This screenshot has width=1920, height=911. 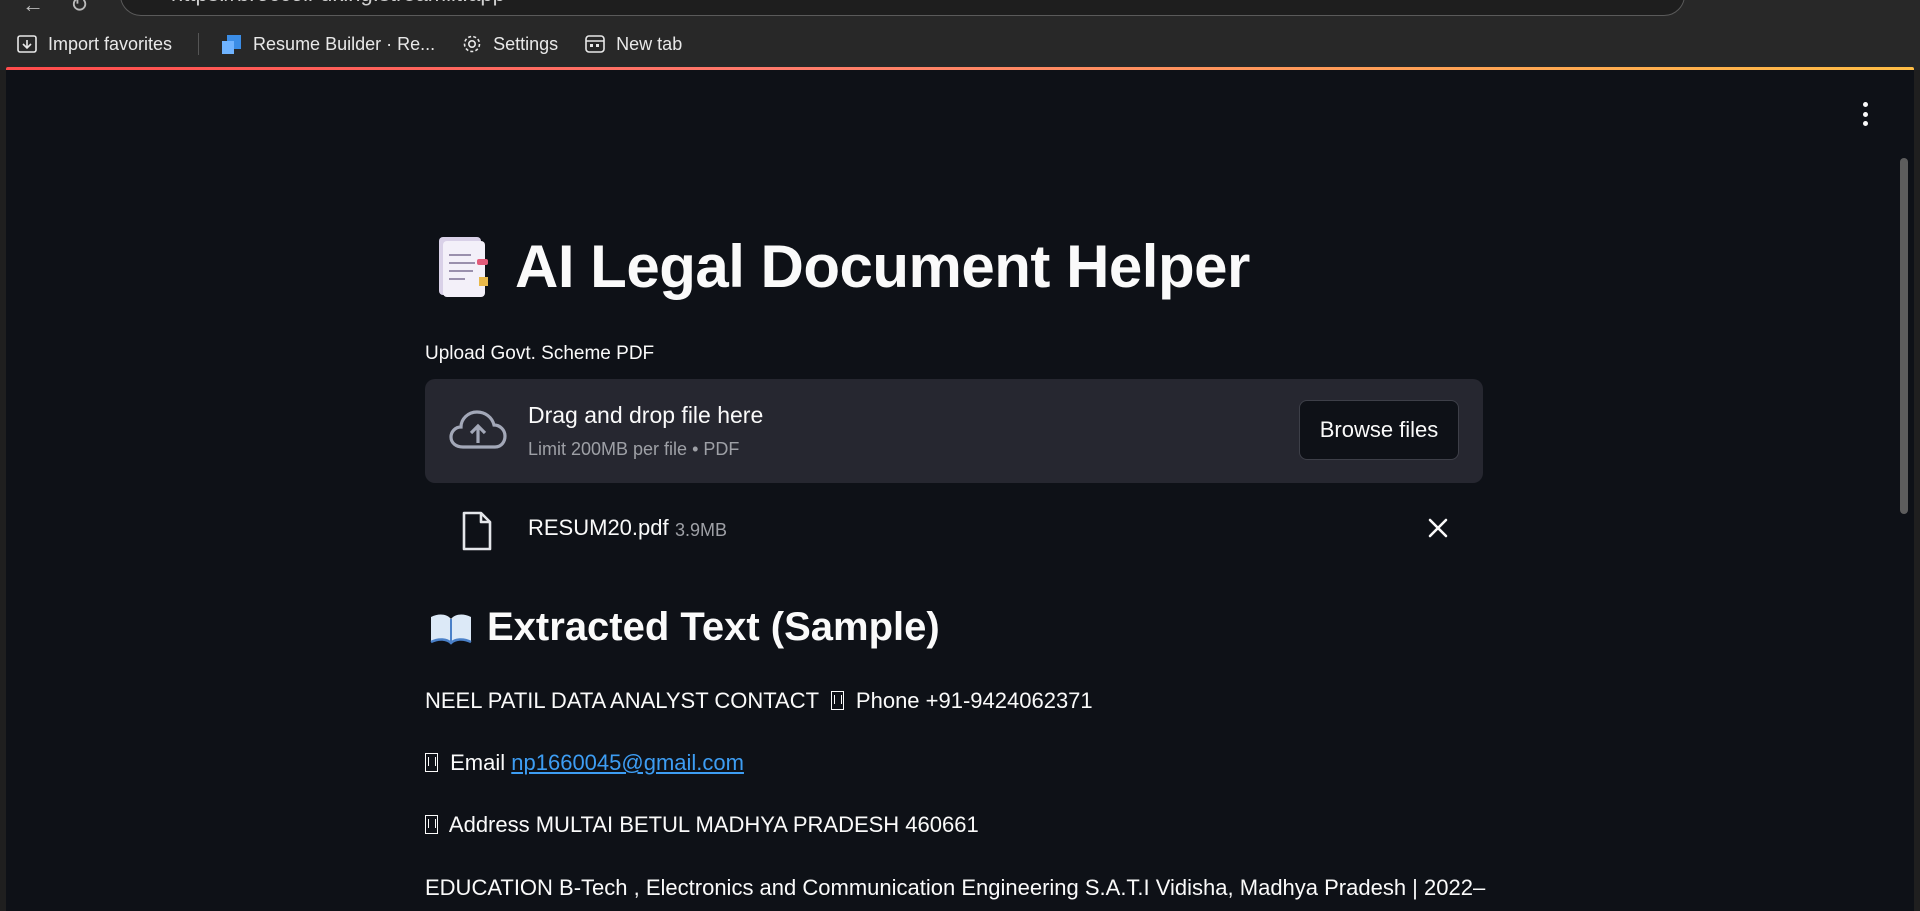 What do you see at coordinates (232, 44) in the screenshot?
I see `resume-builder-favicon` at bounding box center [232, 44].